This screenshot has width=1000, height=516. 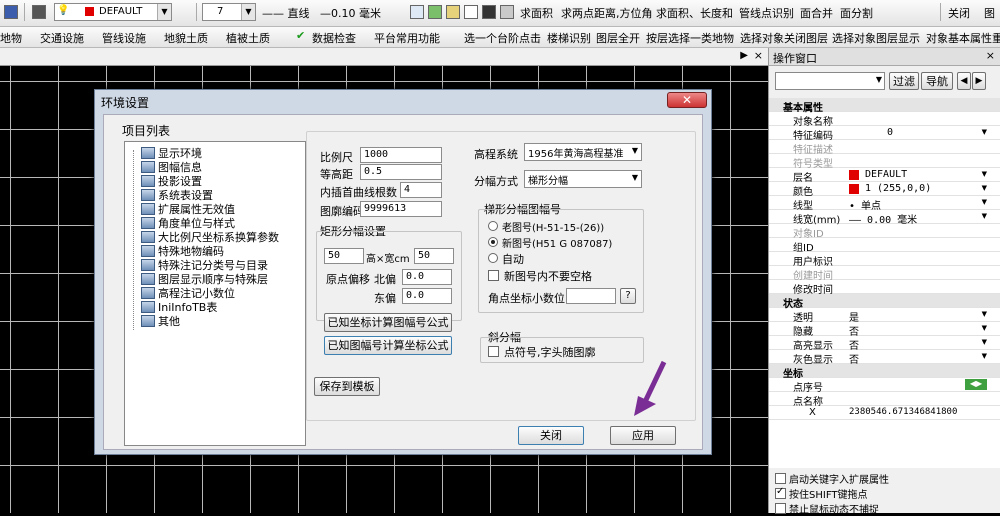 What do you see at coordinates (904, 81) in the screenshot?
I see `filter-button: 过滤` at bounding box center [904, 81].